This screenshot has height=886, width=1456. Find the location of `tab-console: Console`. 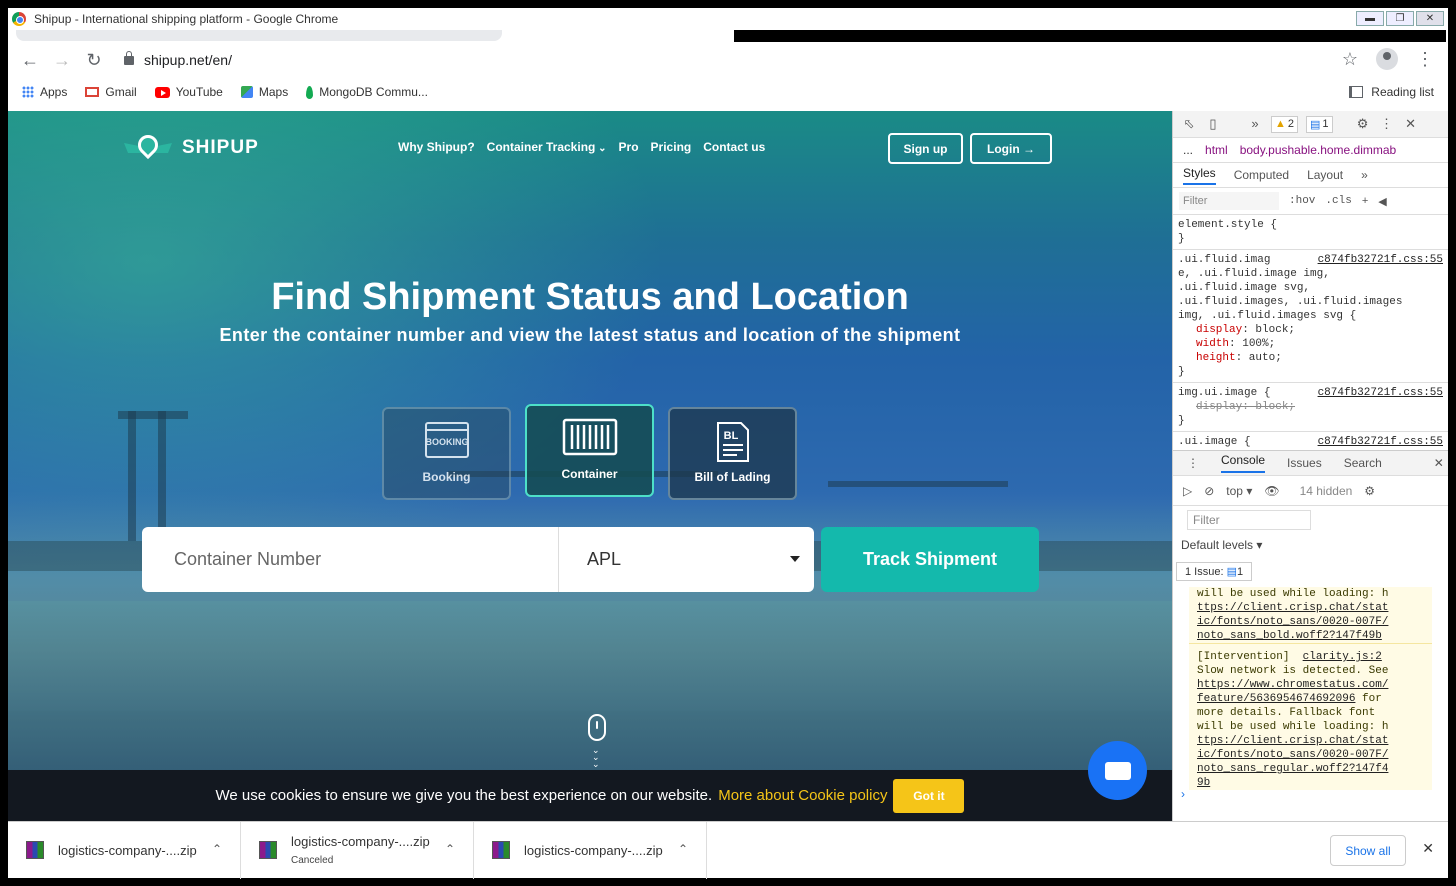

tab-console: Console is located at coordinates (1243, 463).